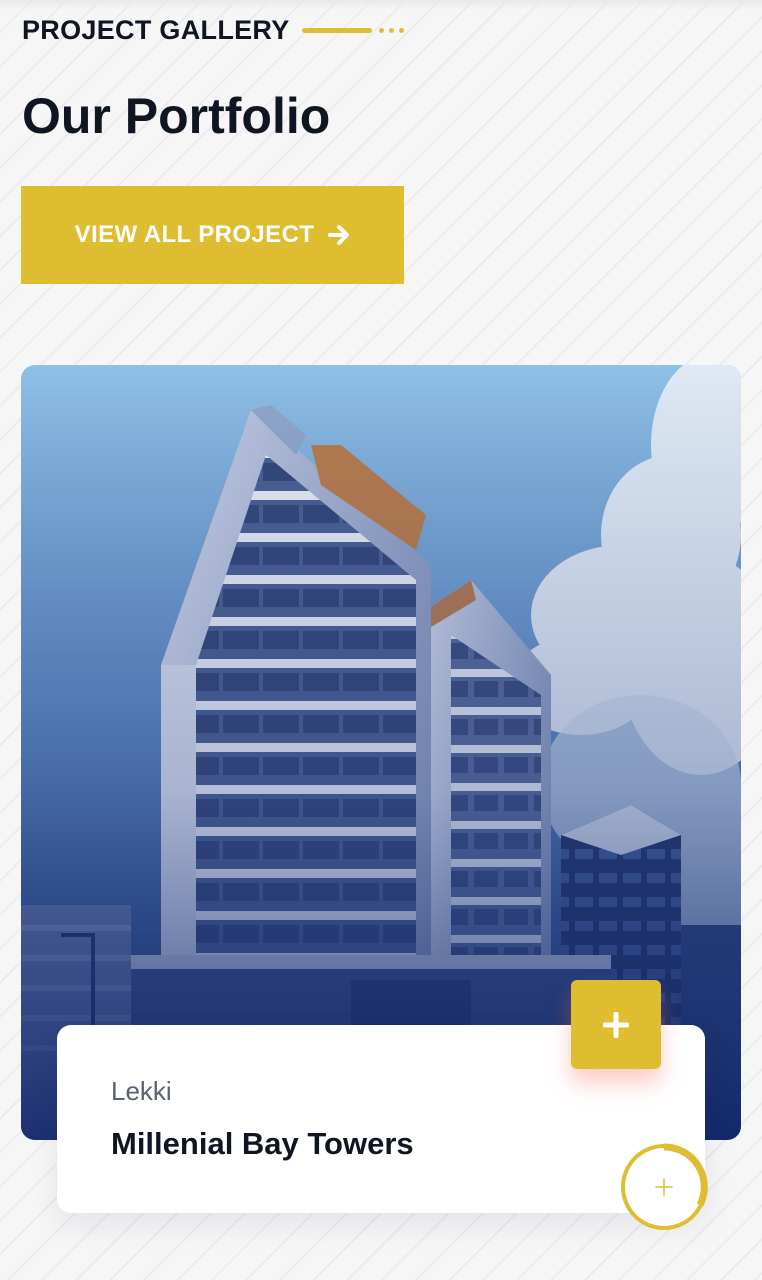  What do you see at coordinates (381, 5) in the screenshot?
I see `top-shadow` at bounding box center [381, 5].